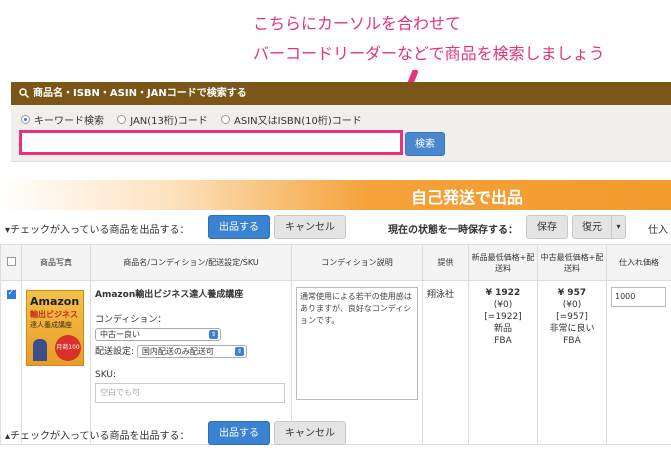 This screenshot has width=671, height=450. I want to click on book-cover-figure, so click(40, 350).